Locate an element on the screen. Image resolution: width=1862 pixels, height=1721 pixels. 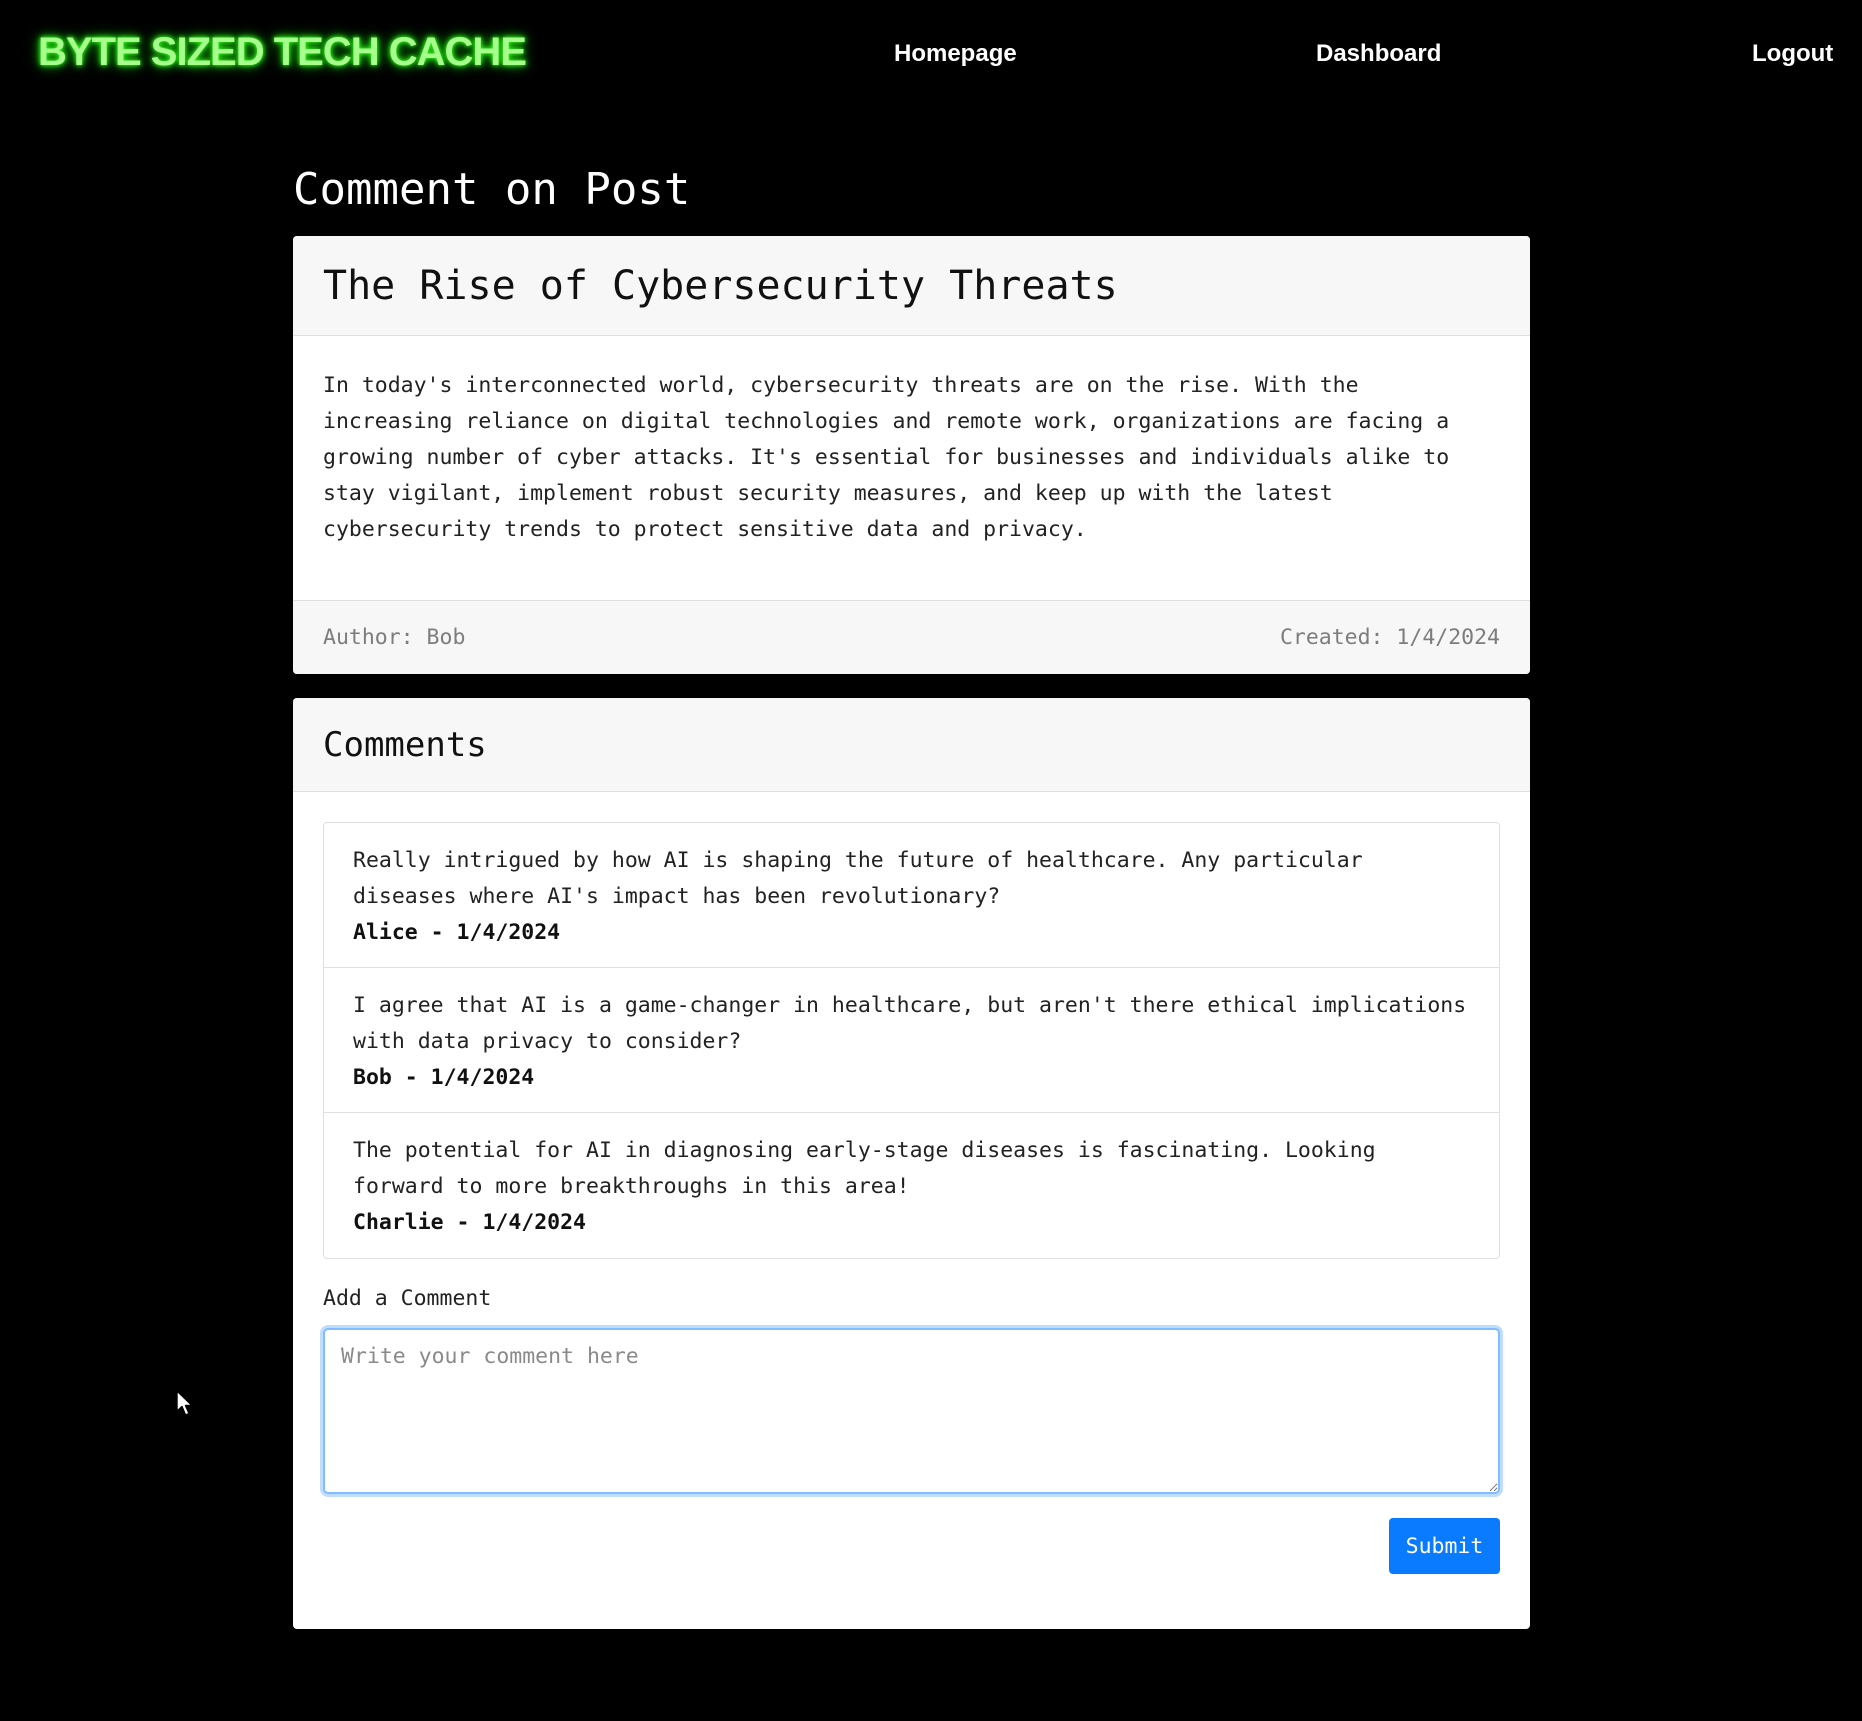
comment-author-date: Alice - 1/4/2024 is located at coordinates (457, 932).